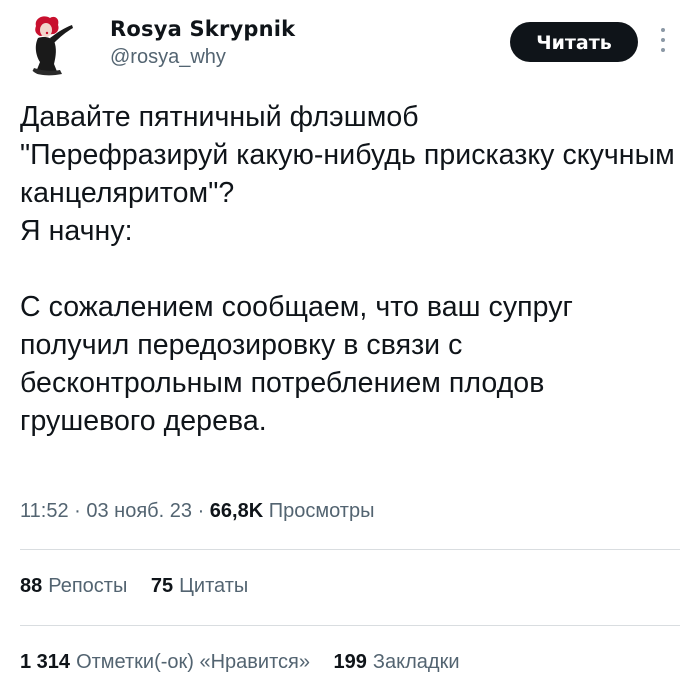 This screenshot has height=699, width=700. I want to click on quotes-stat: 75 Цитаты, so click(199, 586).